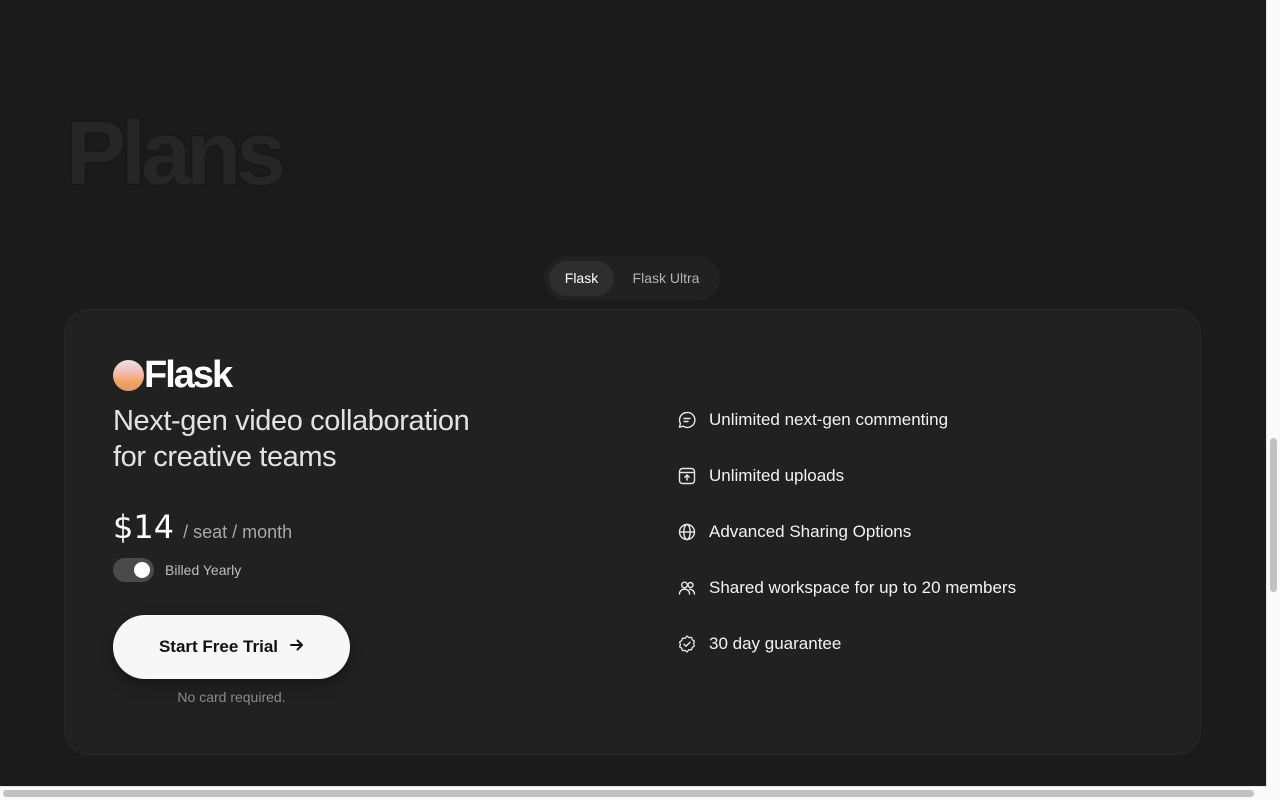  I want to click on feature-item: Unlimited uploads, so click(846, 476).